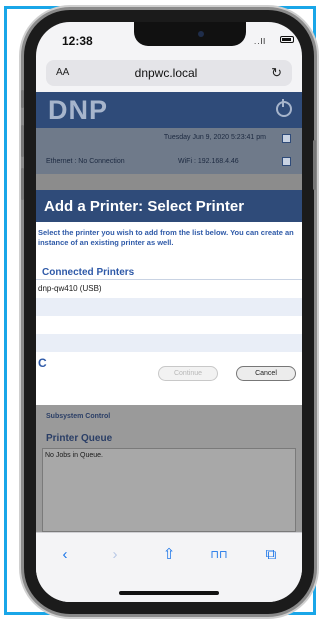 The width and height of the screenshot is (320, 619). I want to click on status-time: 12:38, so click(77, 41).